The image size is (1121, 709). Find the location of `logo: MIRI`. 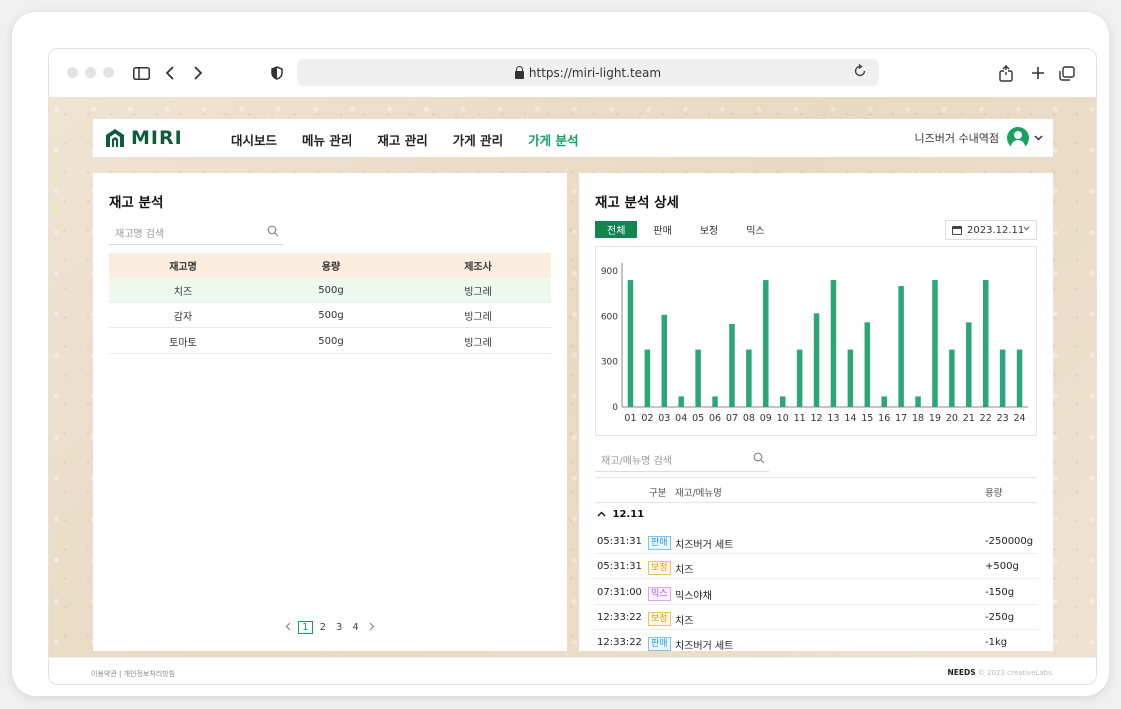

logo: MIRI is located at coordinates (144, 138).